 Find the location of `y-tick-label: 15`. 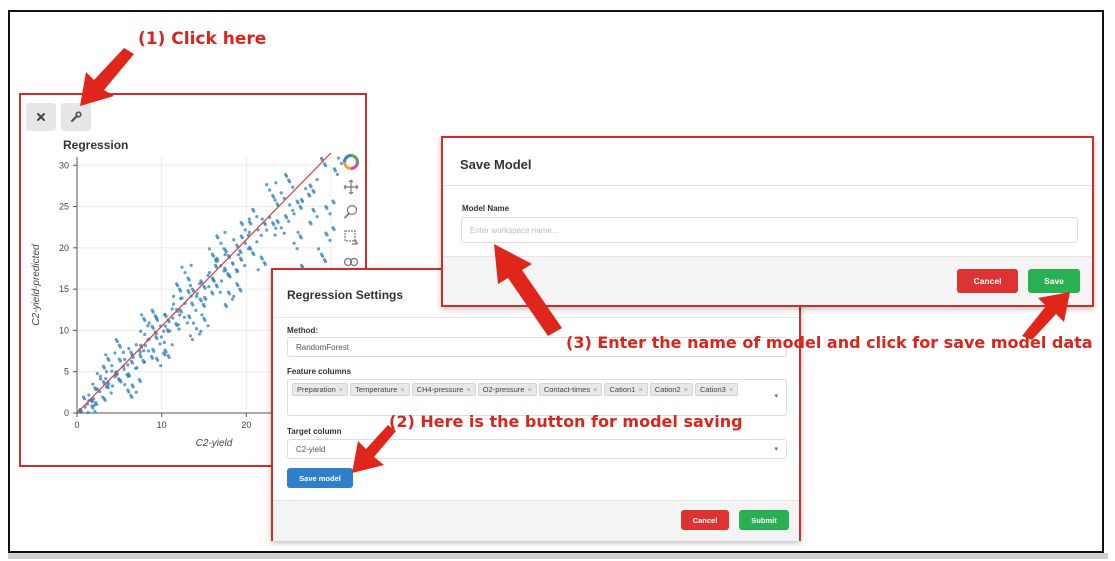

y-tick-label: 15 is located at coordinates (64, 289).